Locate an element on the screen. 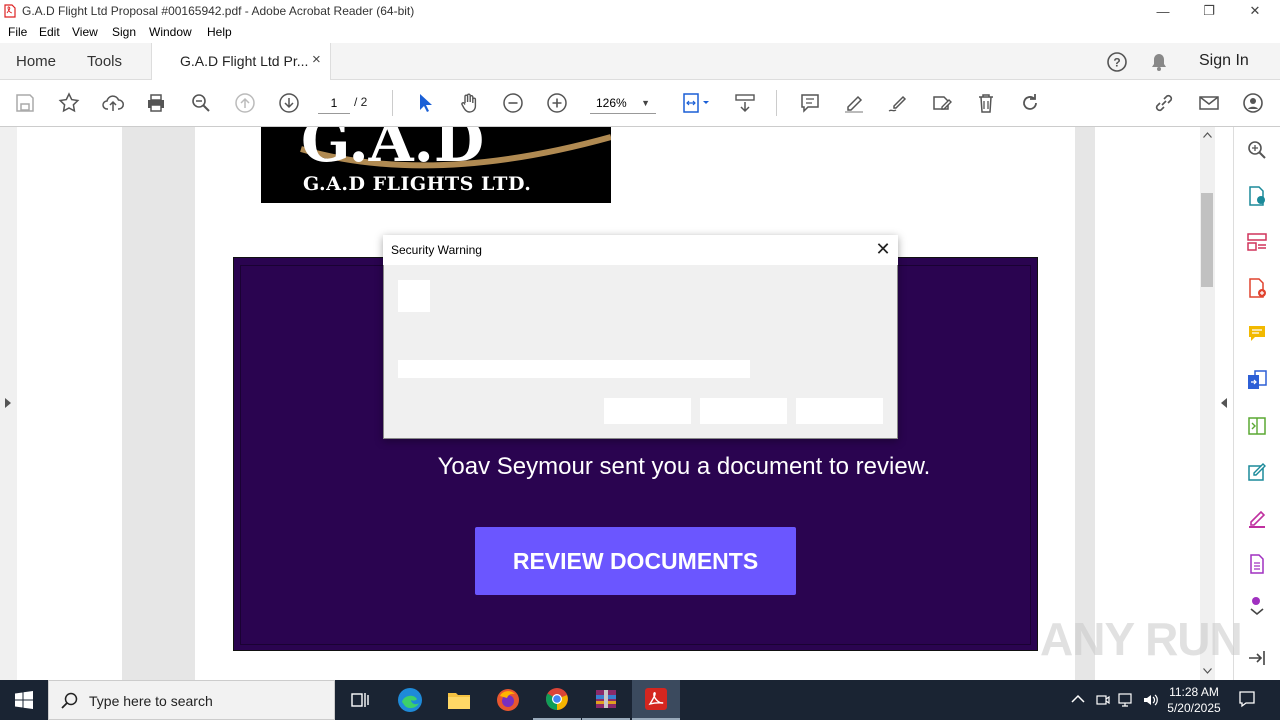  acrobat-pdf-icon is located at coordinates (10, 11).